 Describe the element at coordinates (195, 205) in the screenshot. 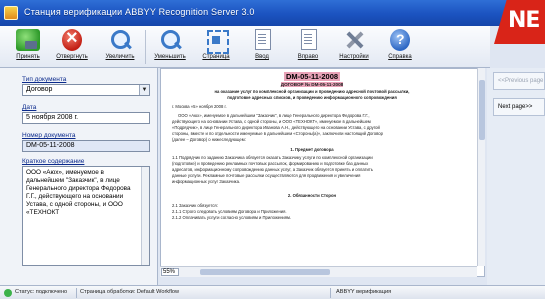

I see `document-line: 2.1 Заказчик обязуется:` at that location.